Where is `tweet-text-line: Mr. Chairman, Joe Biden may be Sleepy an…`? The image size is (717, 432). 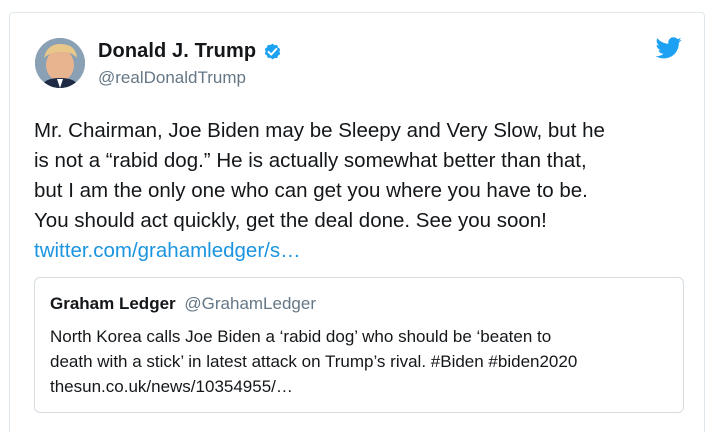 tweet-text-line: Mr. Chairman, Joe Biden may be Sleepy an… is located at coordinates (319, 130).